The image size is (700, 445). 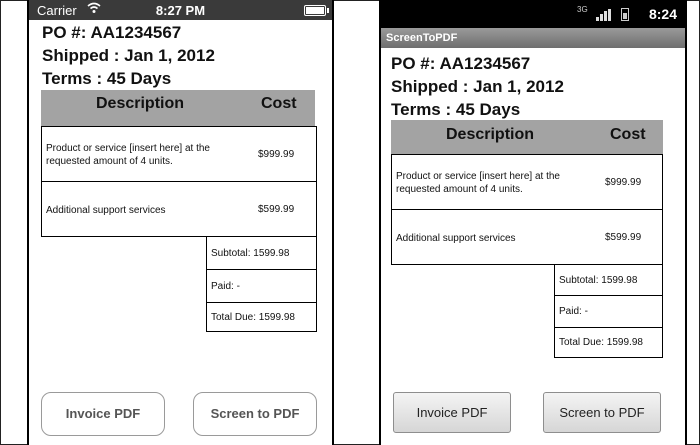 I want to click on ios-status-bar: Carrier 8:27 PM, so click(x=180, y=10).